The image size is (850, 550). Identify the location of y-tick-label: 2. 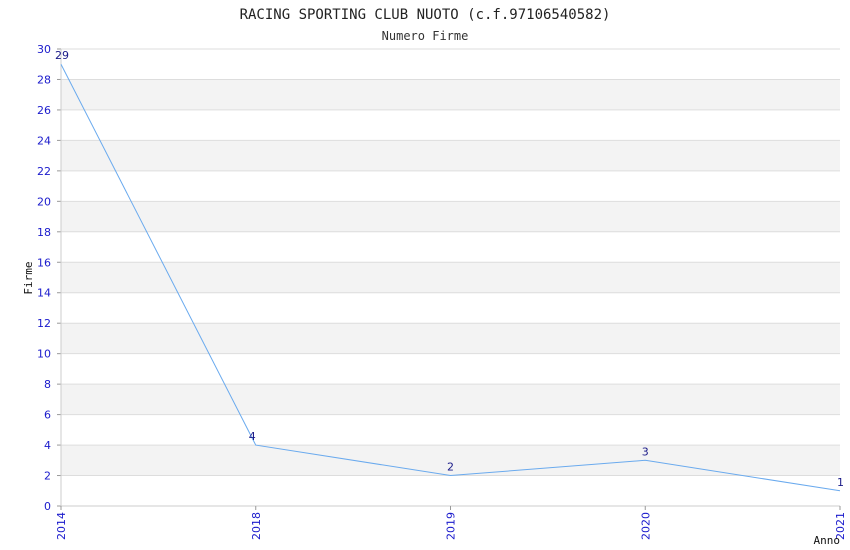
(47, 476).